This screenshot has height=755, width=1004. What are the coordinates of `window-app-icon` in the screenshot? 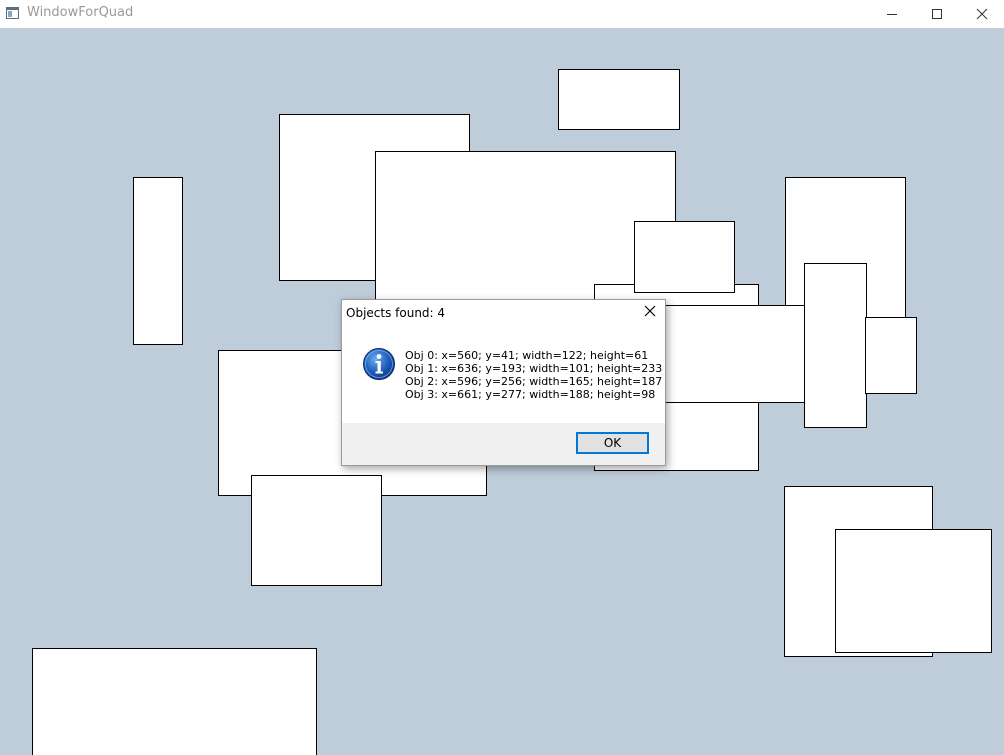 It's located at (12, 12).